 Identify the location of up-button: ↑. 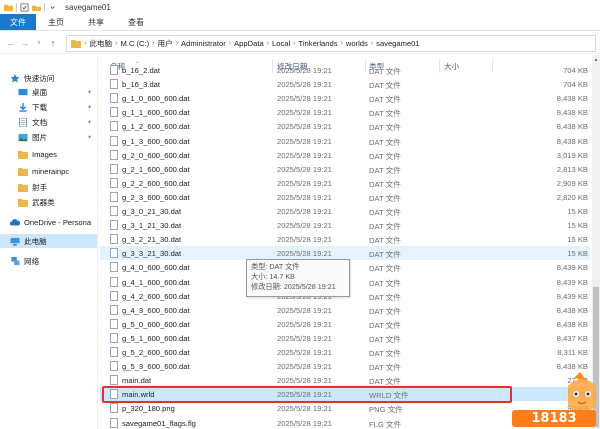
(53, 43).